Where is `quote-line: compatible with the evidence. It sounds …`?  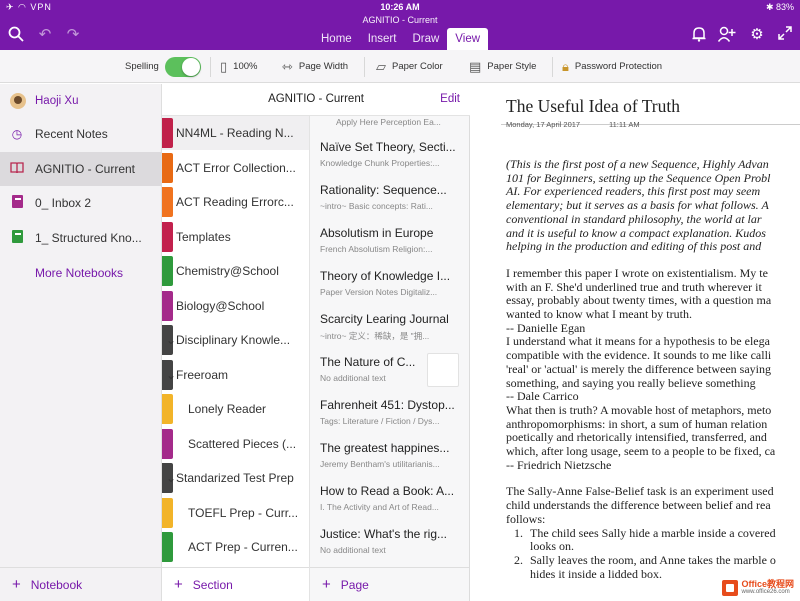
quote-line: compatible with the evidence. It sounds … is located at coordinates (639, 355).